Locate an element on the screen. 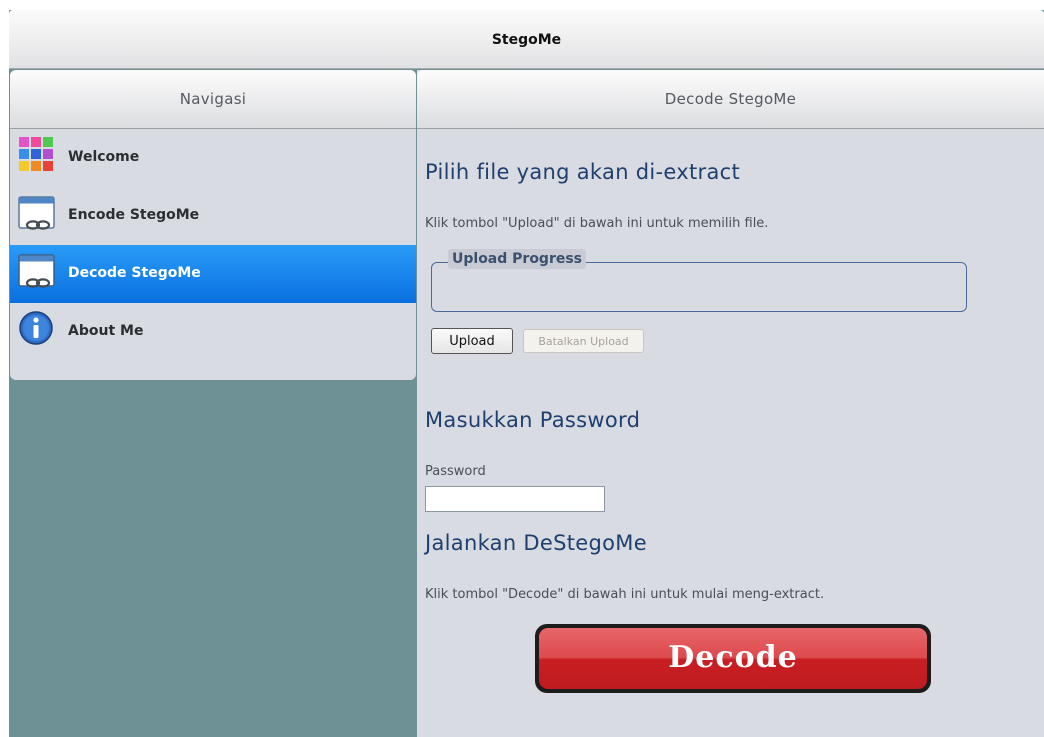  password-label: Password is located at coordinates (455, 471).